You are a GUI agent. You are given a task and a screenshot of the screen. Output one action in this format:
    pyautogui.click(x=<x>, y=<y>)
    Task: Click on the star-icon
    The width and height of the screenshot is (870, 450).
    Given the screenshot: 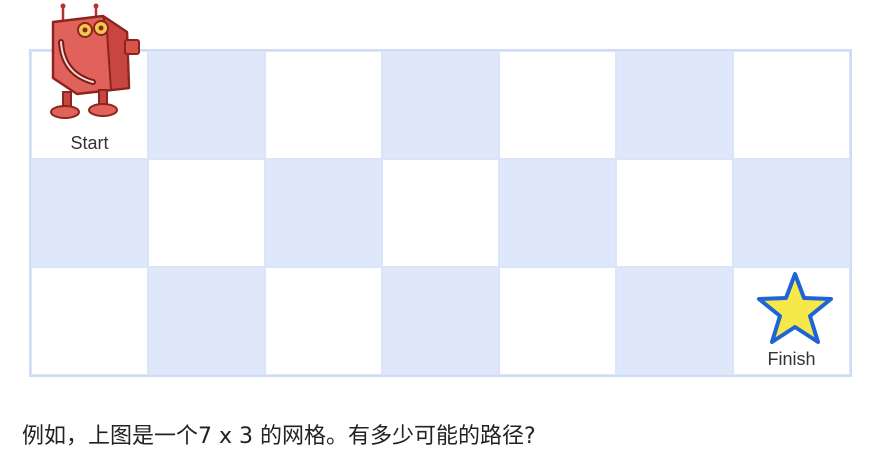 What is the action you would take?
    pyautogui.click(x=795, y=308)
    